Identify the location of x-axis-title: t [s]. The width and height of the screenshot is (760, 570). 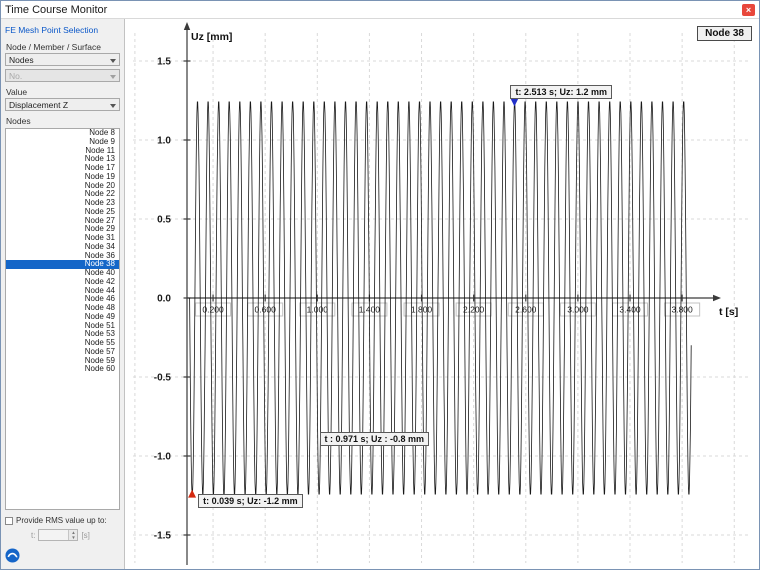
(729, 312).